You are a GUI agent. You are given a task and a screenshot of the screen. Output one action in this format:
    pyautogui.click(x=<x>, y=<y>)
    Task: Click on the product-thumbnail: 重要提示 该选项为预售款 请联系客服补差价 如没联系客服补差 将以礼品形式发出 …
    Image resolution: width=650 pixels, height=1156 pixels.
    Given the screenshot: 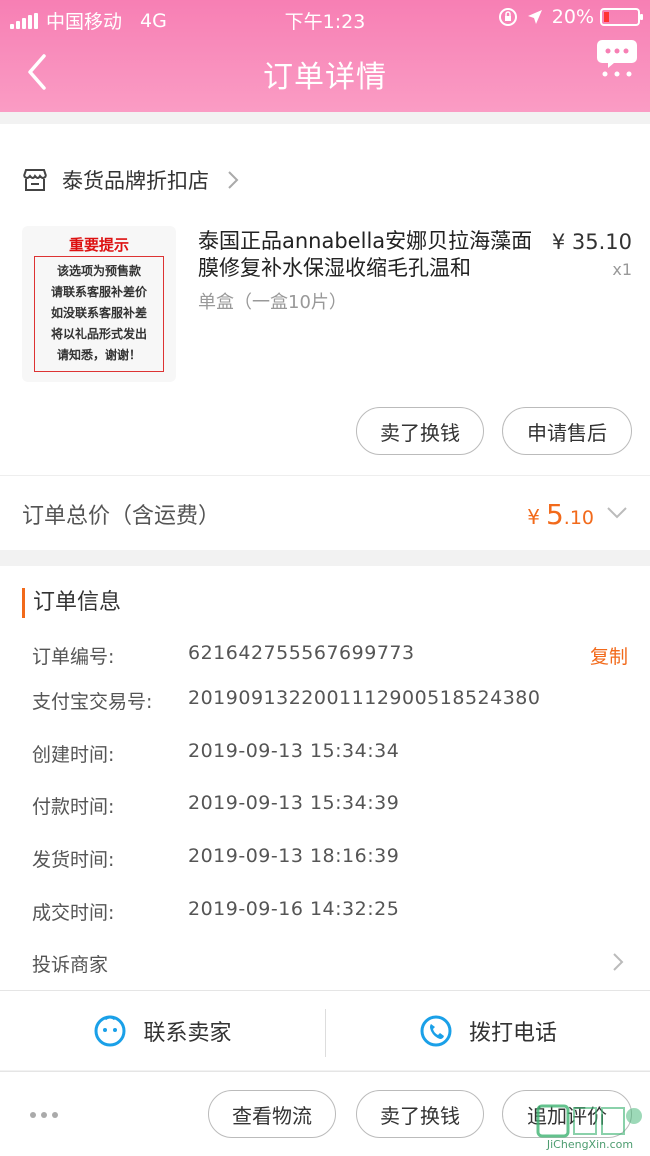 What is the action you would take?
    pyautogui.click(x=99, y=304)
    